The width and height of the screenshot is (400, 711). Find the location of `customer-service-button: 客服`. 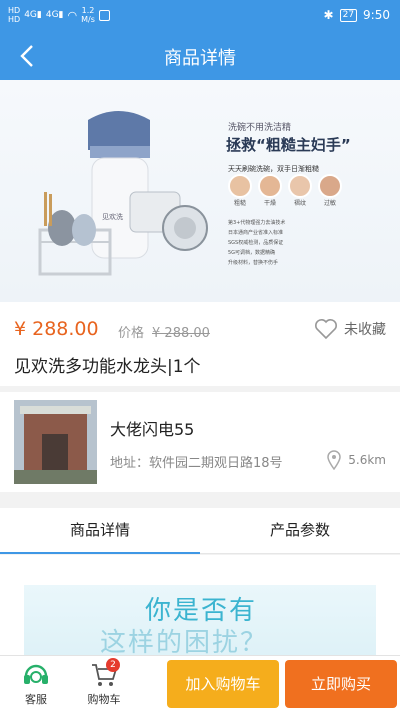

customer-service-button: 客服 is located at coordinates (36, 683).